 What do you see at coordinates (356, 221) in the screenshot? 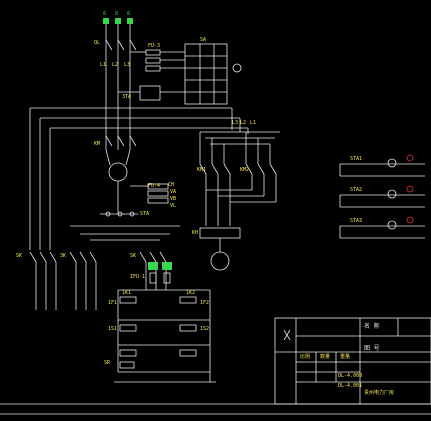
I see `mini-panel-label-3: STA3` at bounding box center [356, 221].